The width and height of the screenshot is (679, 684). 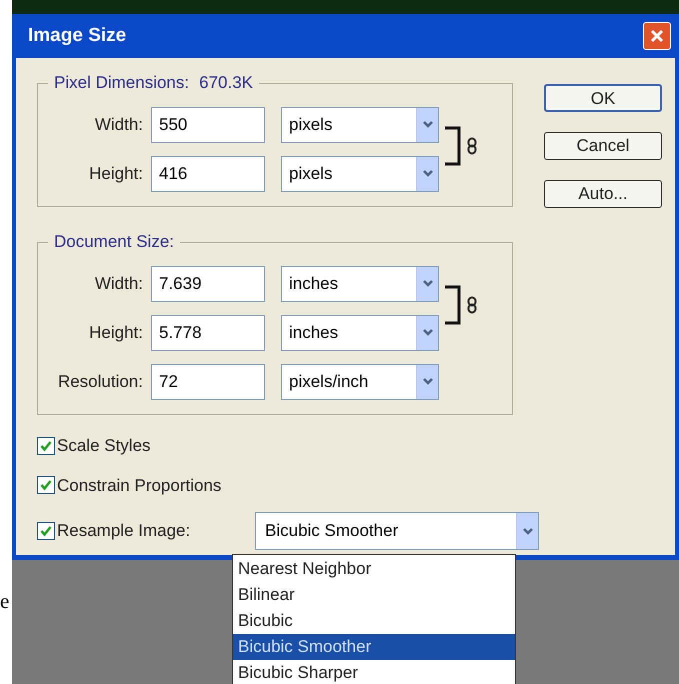 What do you see at coordinates (208, 382) in the screenshot?
I see `value-field: 72` at bounding box center [208, 382].